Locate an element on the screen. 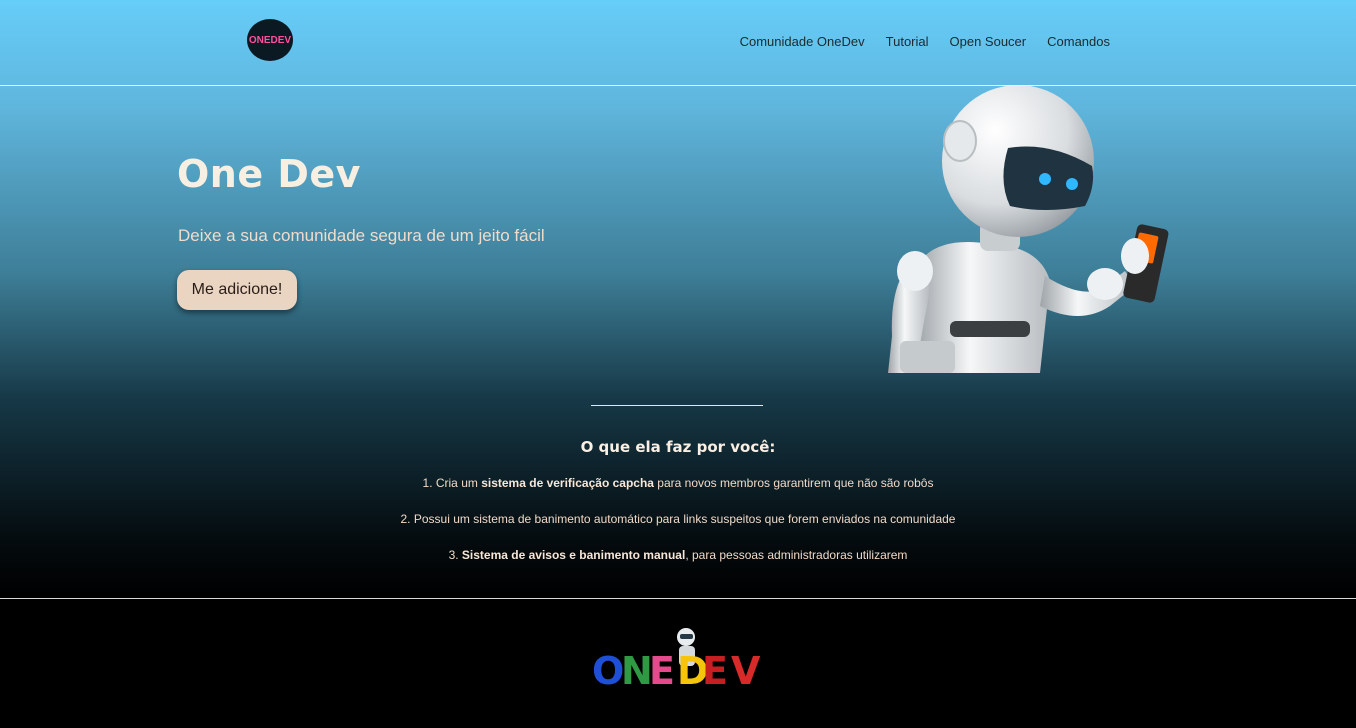  onedev-footer-logo: ONEDEV is located at coordinates (676, 659).